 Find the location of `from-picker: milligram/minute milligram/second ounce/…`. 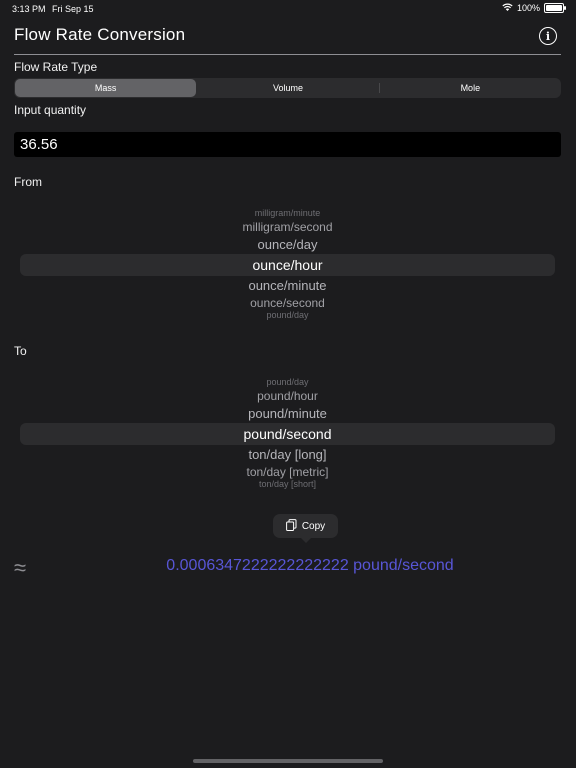

from-picker: milligram/minute milligram/second ounce/… is located at coordinates (287, 265).